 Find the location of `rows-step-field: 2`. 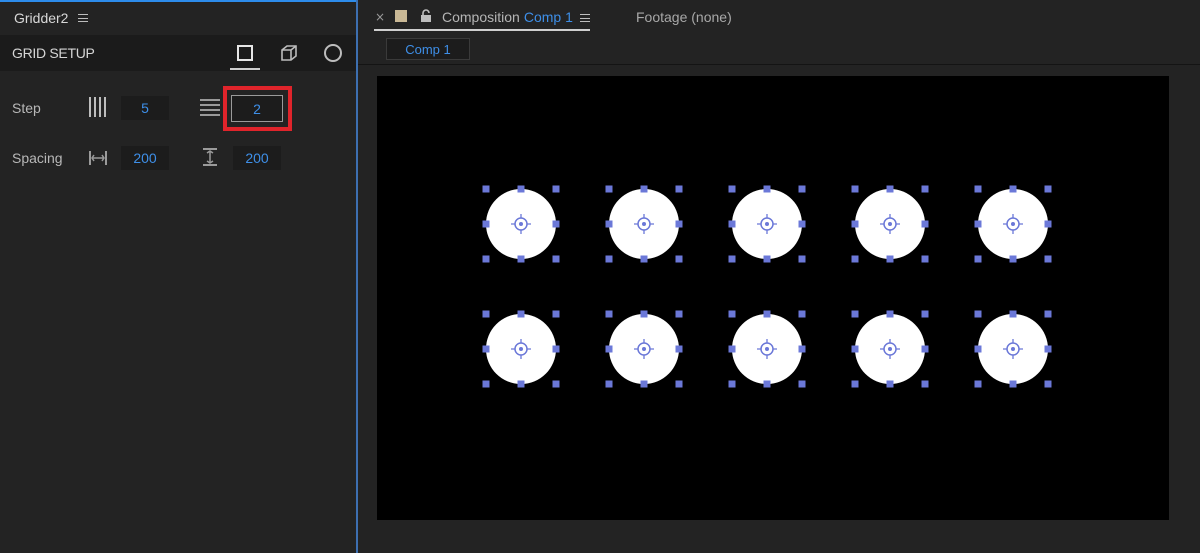

rows-step-field: 2 is located at coordinates (257, 108).